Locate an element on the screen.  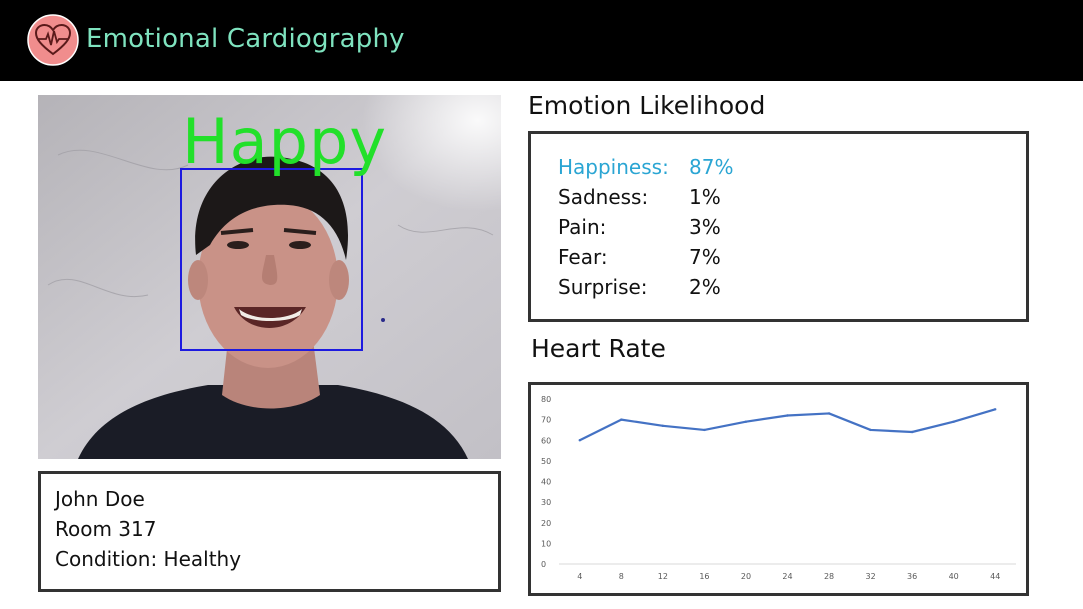
emotion-label: Pain: is located at coordinates (582, 227).